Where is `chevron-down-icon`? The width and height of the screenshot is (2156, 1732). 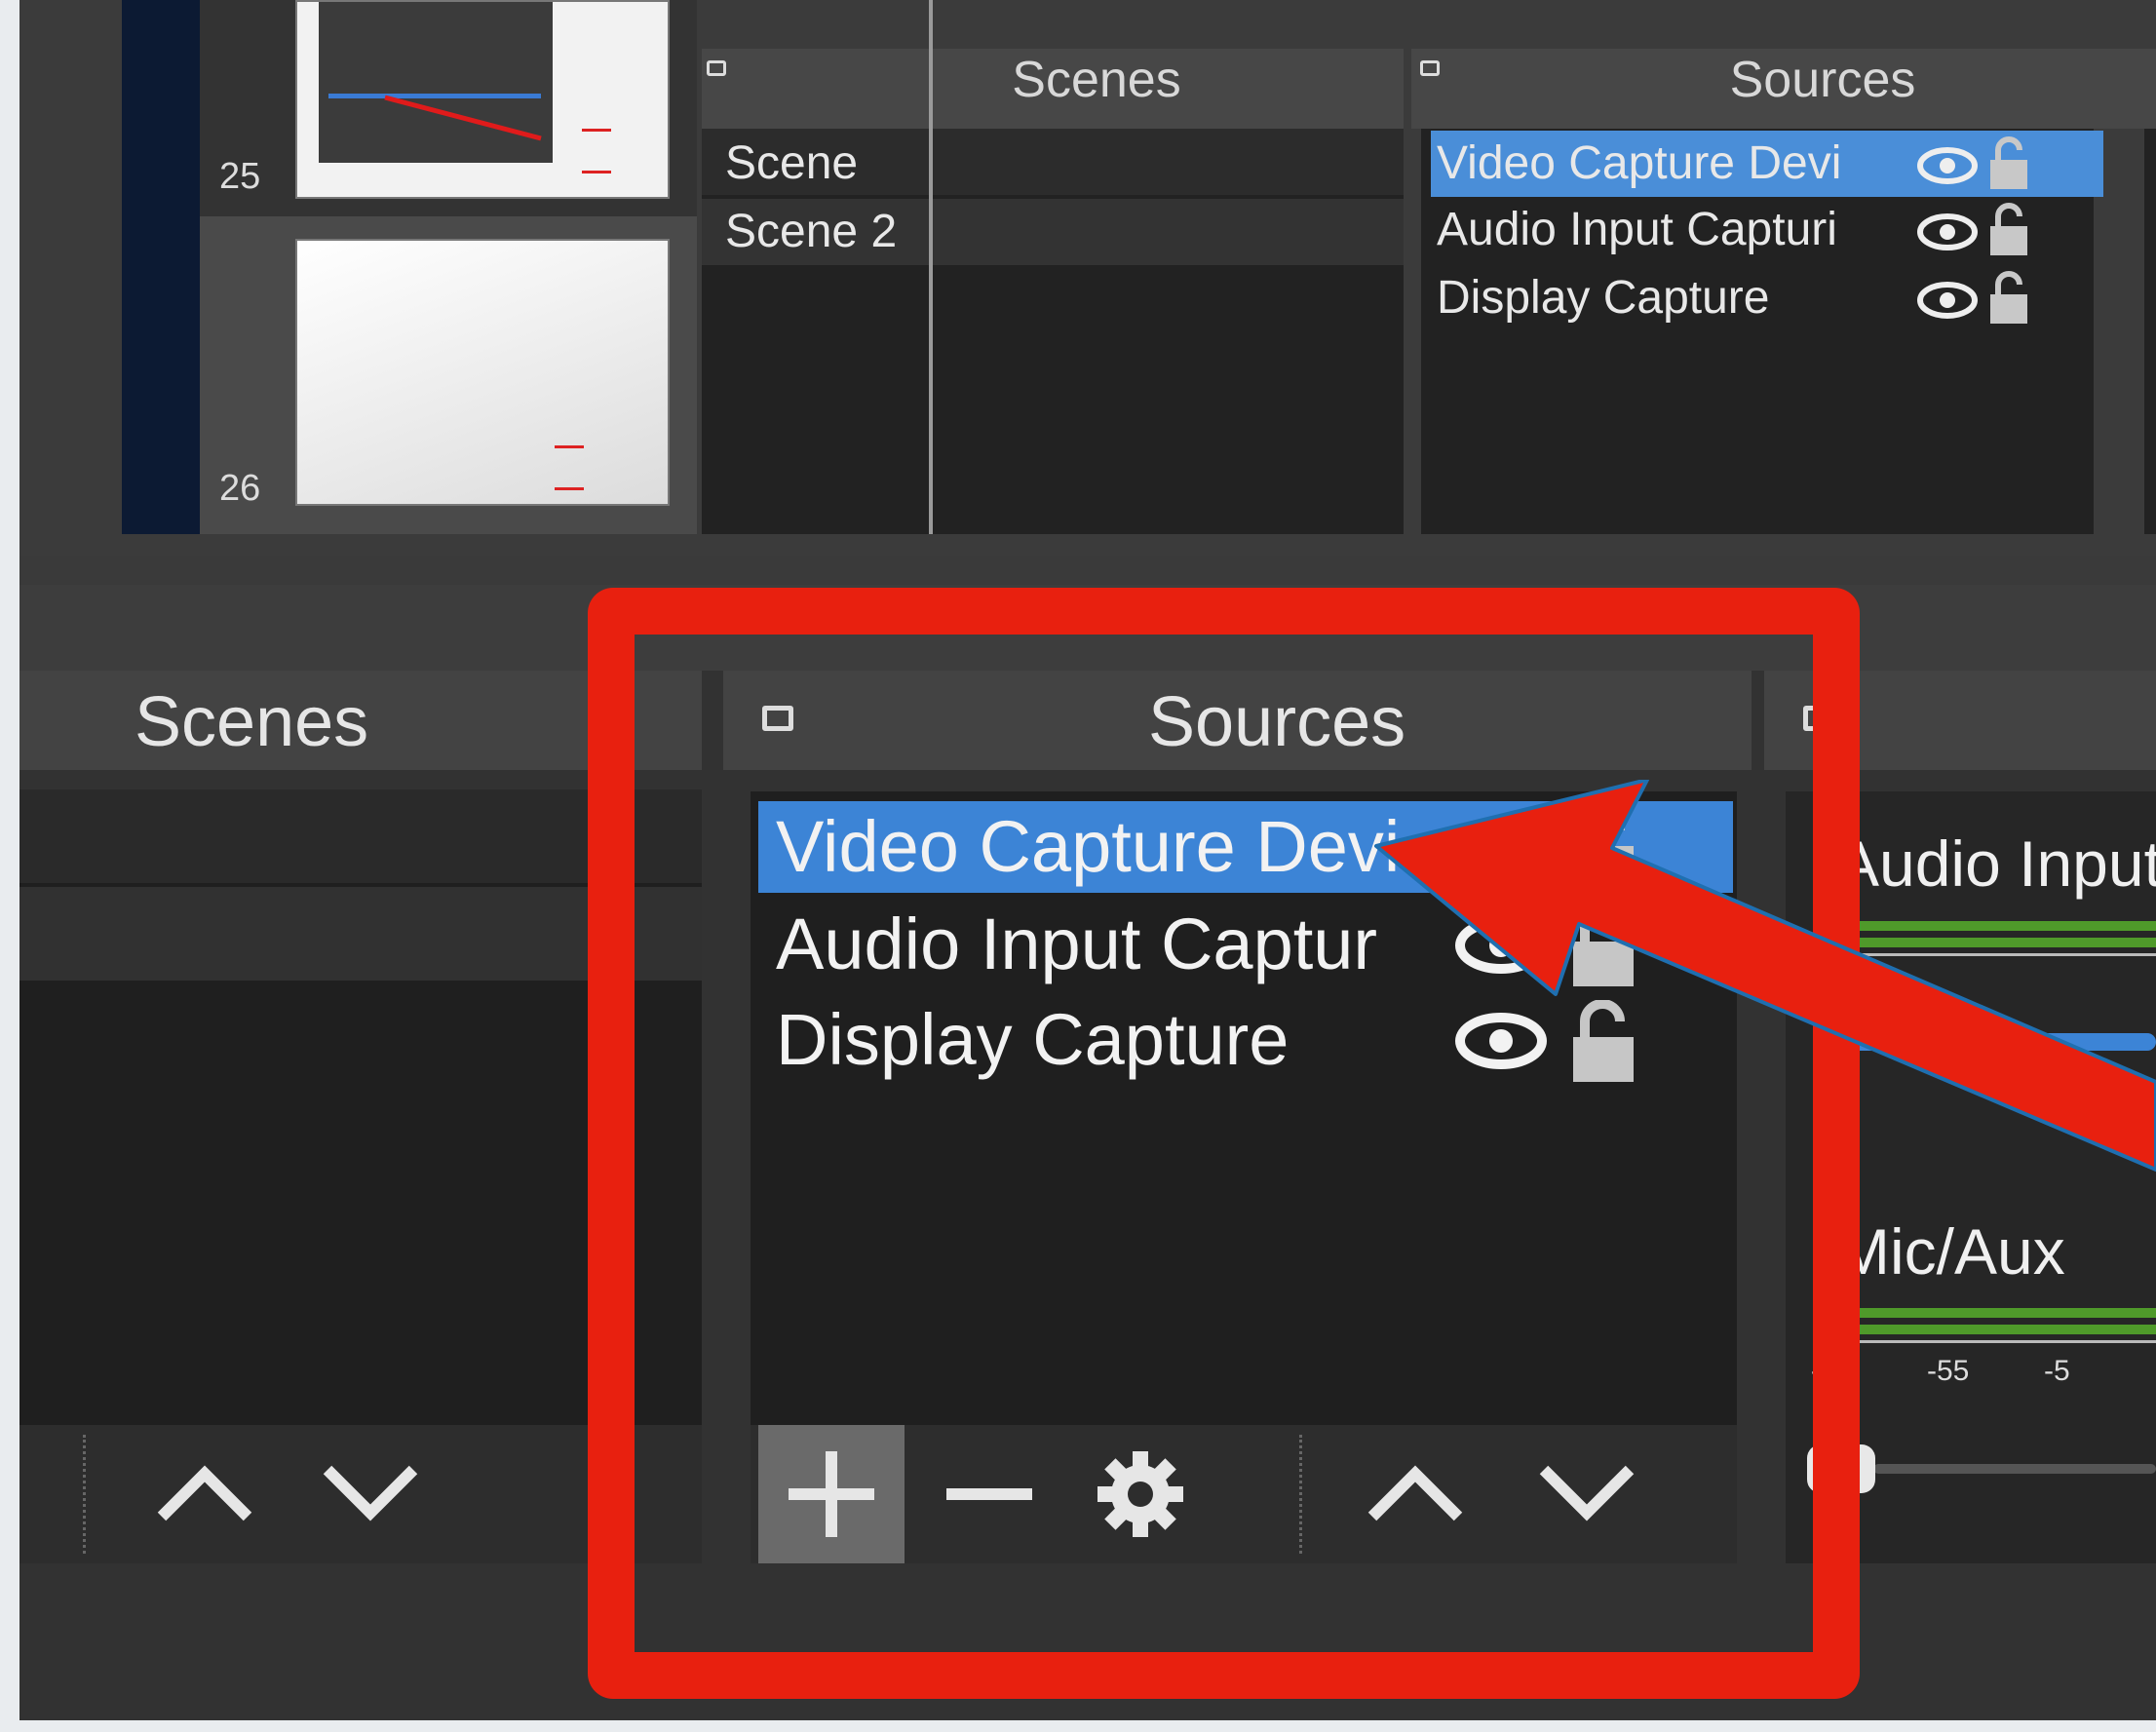 chevron-down-icon is located at coordinates (370, 1493).